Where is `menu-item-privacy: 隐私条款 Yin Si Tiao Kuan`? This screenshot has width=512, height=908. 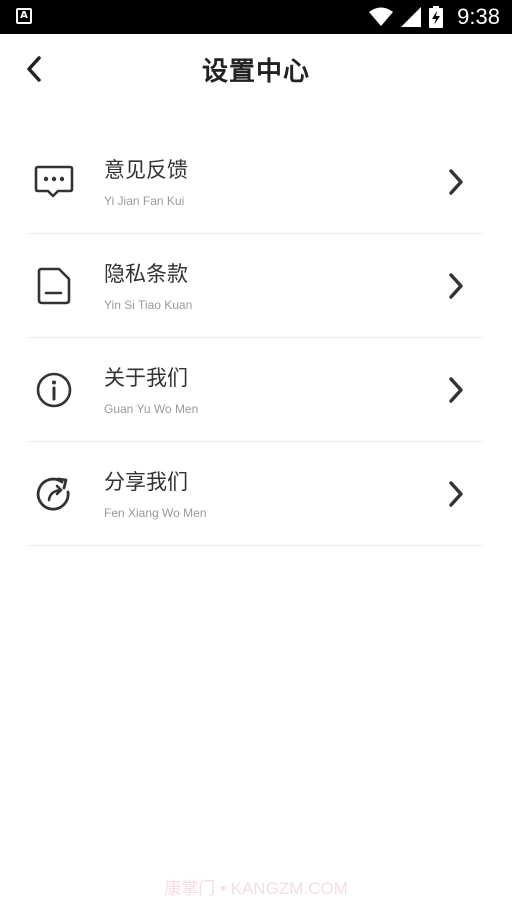 menu-item-privacy: 隐私条款 Yin Si Tiao Kuan is located at coordinates (255, 286).